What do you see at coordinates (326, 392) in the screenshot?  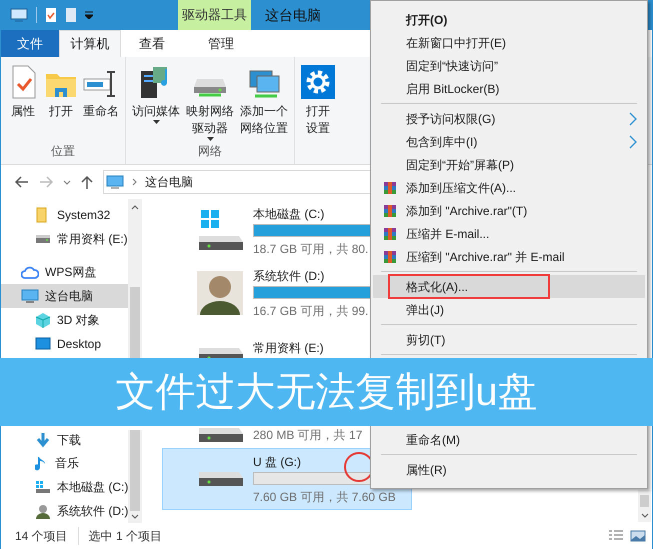 I see `caption-banner: 文件过大无法复制到u盘` at bounding box center [326, 392].